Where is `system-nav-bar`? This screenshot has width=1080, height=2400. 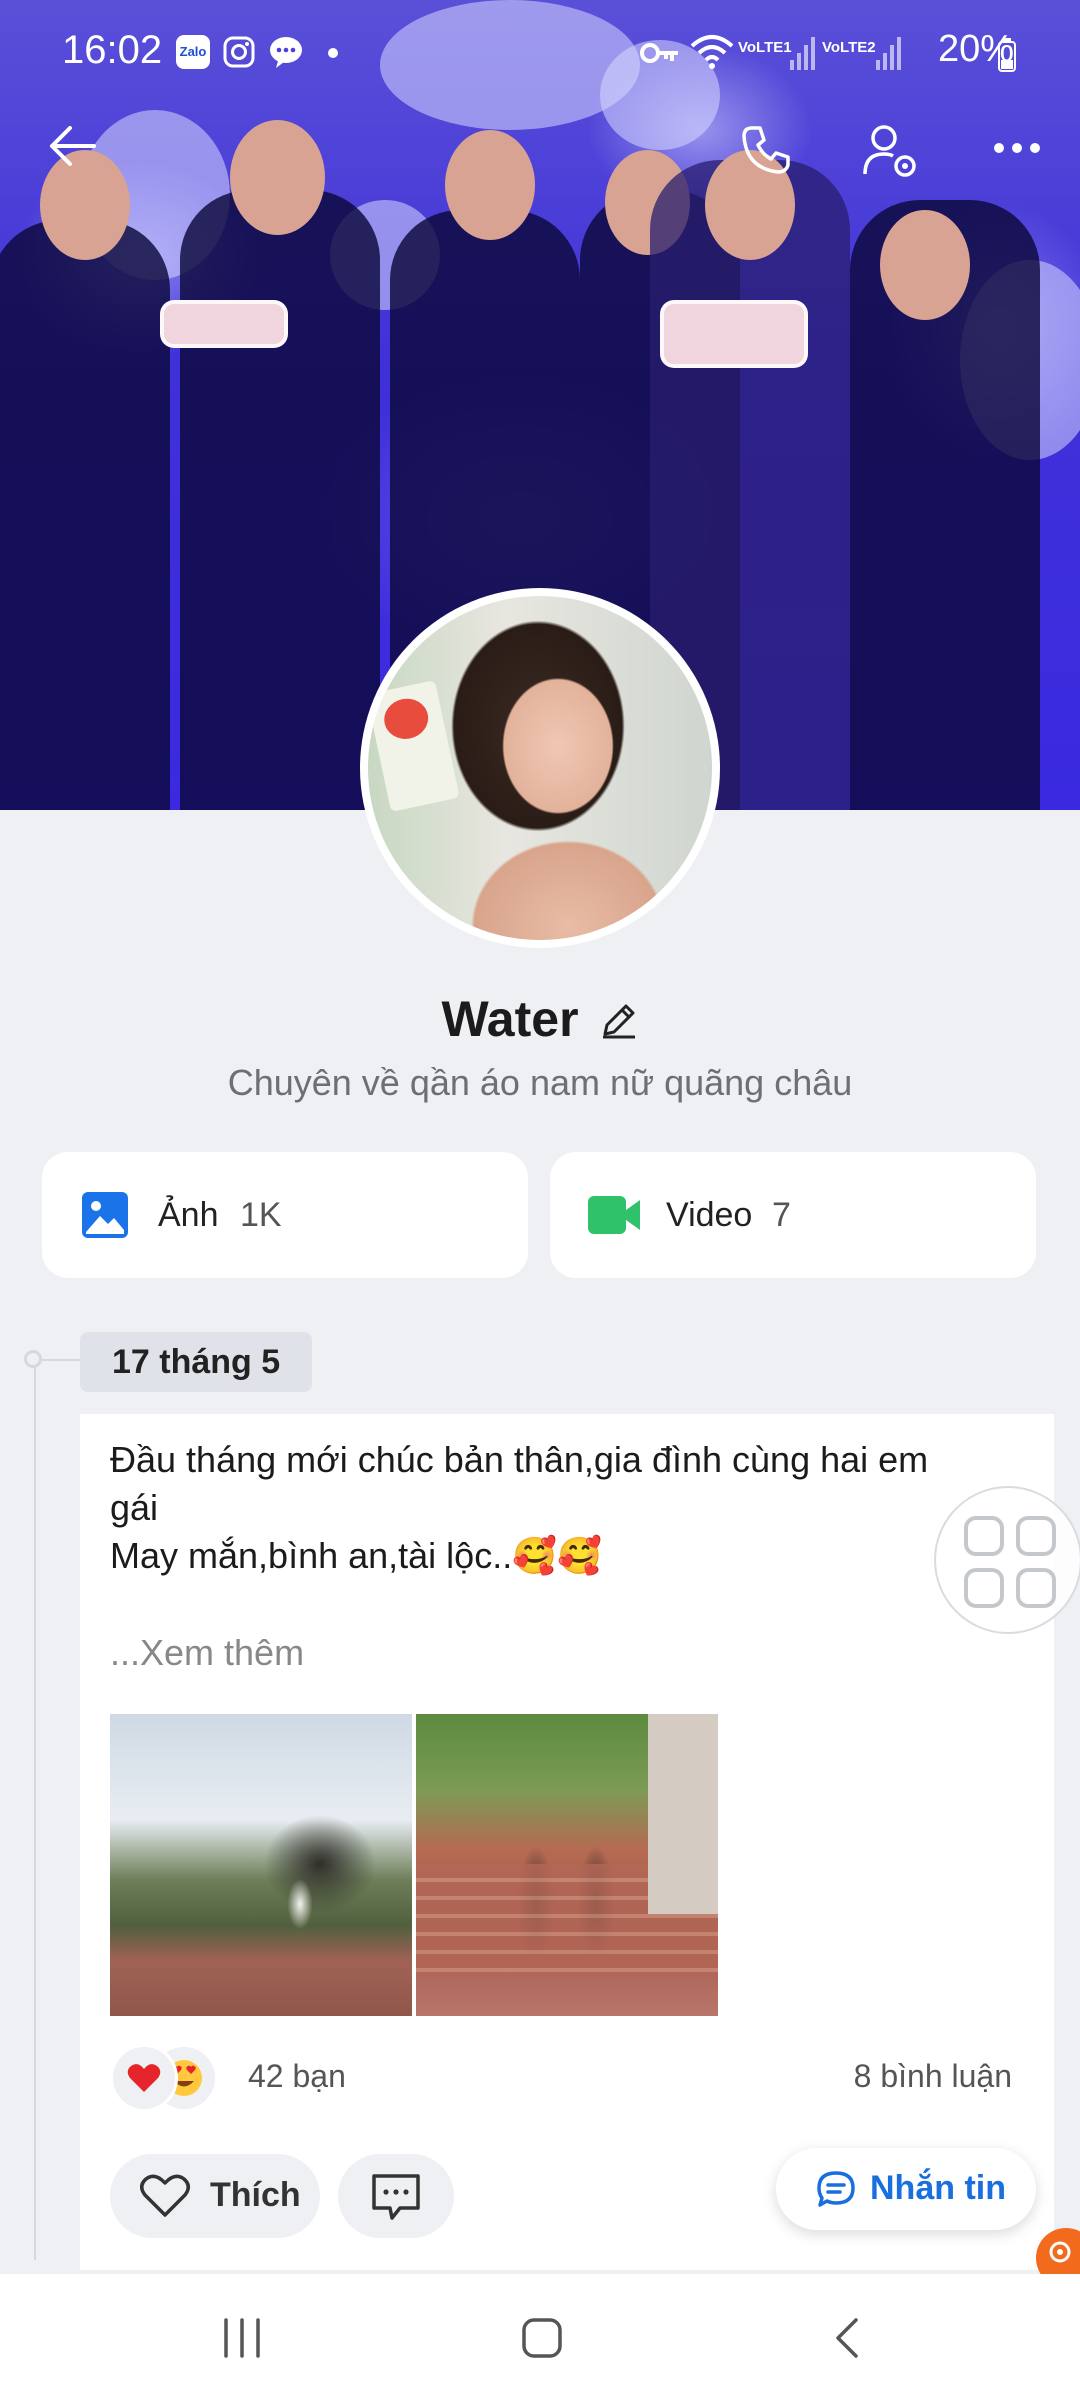
system-nav-bar is located at coordinates (540, 2337).